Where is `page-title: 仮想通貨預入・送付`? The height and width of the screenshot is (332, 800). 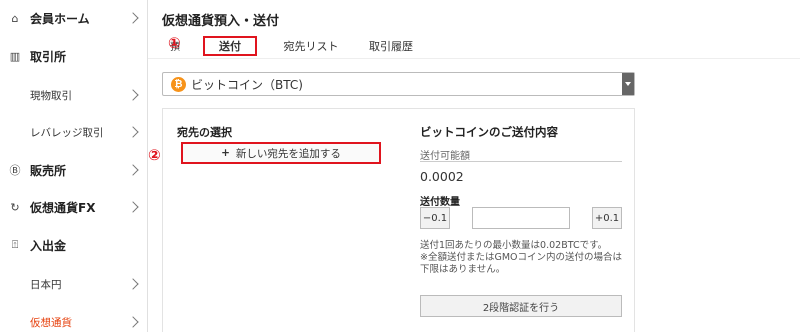
page-title: 仮想通貨預入・送付 is located at coordinates (221, 21).